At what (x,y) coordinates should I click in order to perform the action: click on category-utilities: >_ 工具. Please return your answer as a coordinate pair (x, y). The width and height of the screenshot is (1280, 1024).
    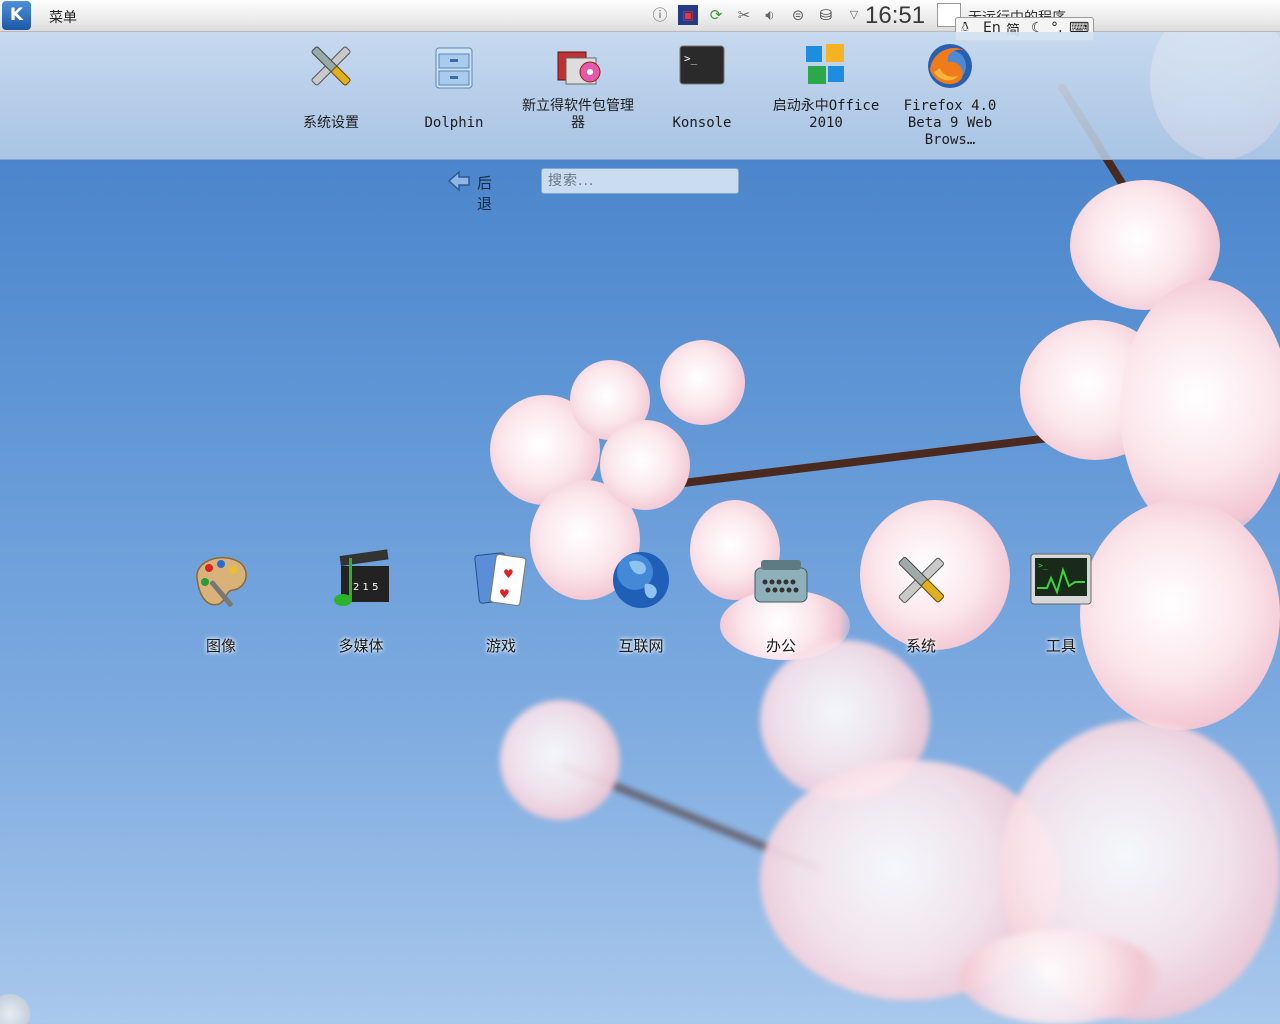
    Looking at the image, I should click on (1061, 602).